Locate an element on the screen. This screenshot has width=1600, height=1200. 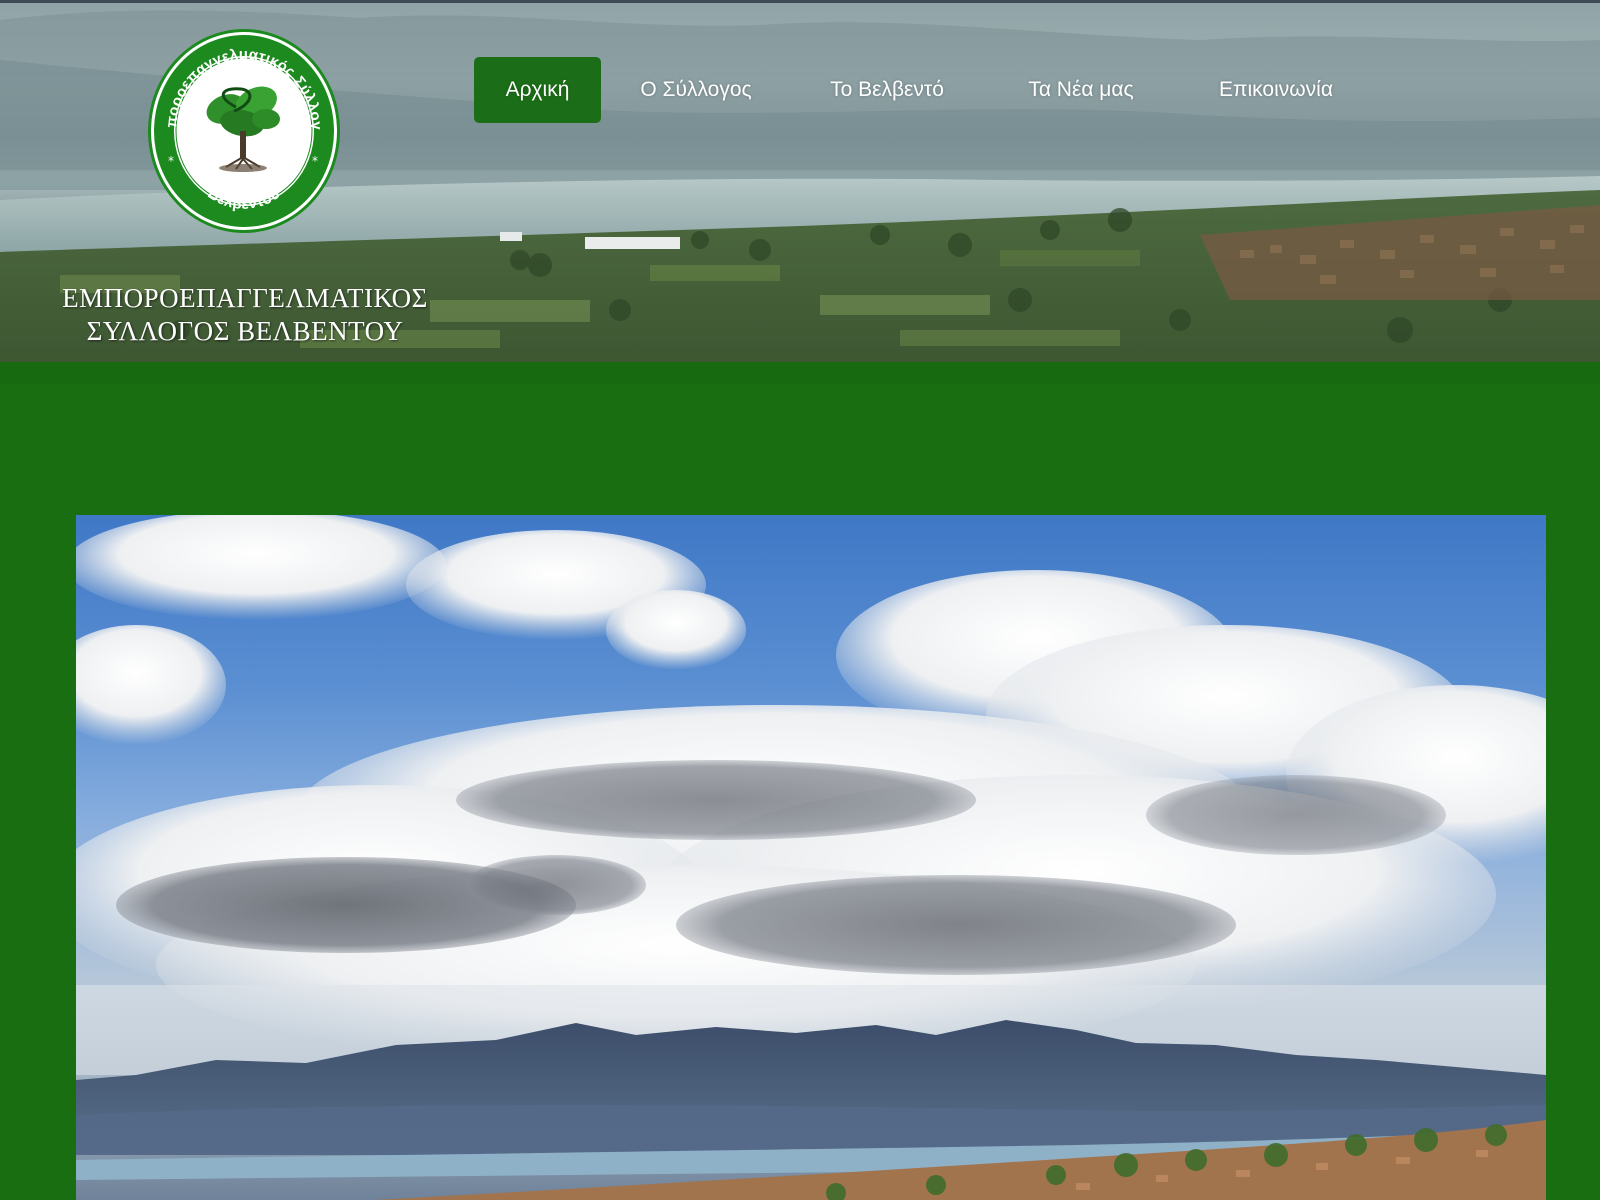
nav-item-contact: Επικοινωνία is located at coordinates (1276, 90).